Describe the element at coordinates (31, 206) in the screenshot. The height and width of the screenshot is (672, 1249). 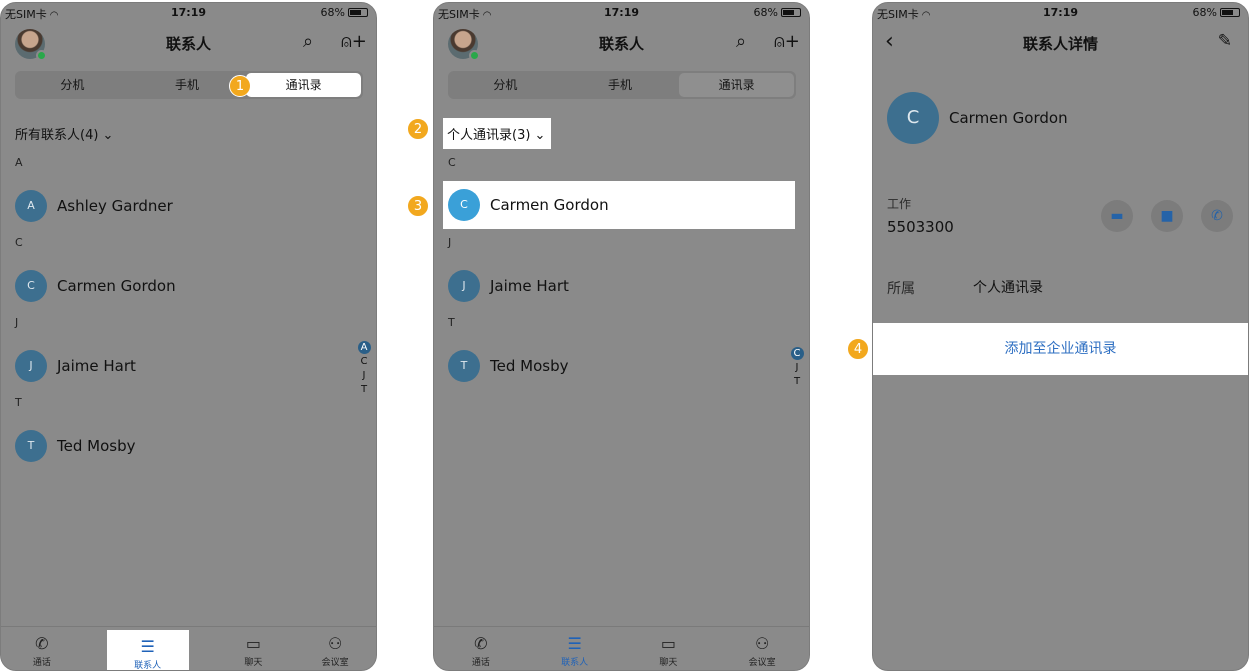
I see `contact-avatar: A` at that location.